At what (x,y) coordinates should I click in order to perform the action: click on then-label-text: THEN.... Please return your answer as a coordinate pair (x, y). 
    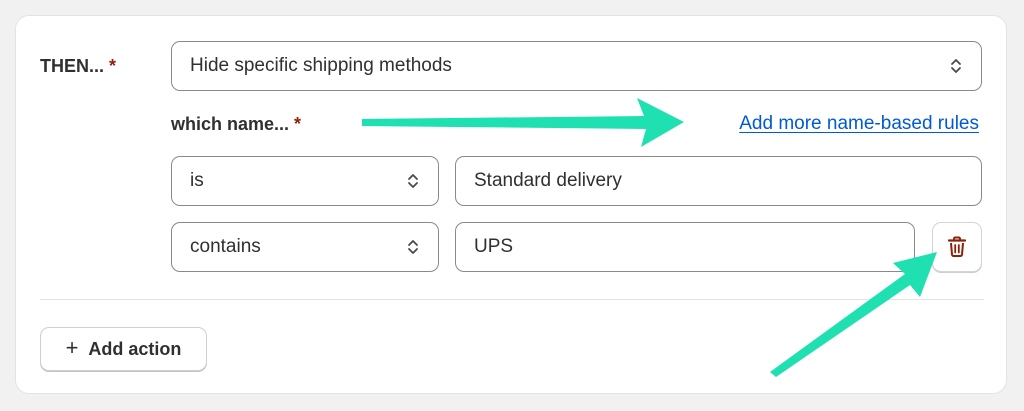
    Looking at the image, I should click on (72, 66).